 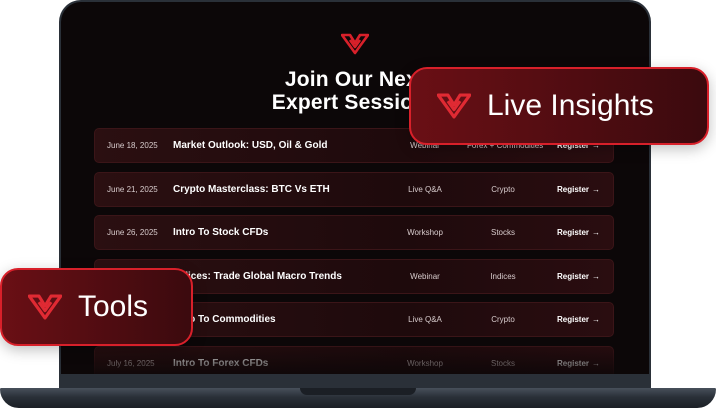 I want to click on tools-badge: Tools, so click(x=96, y=307).